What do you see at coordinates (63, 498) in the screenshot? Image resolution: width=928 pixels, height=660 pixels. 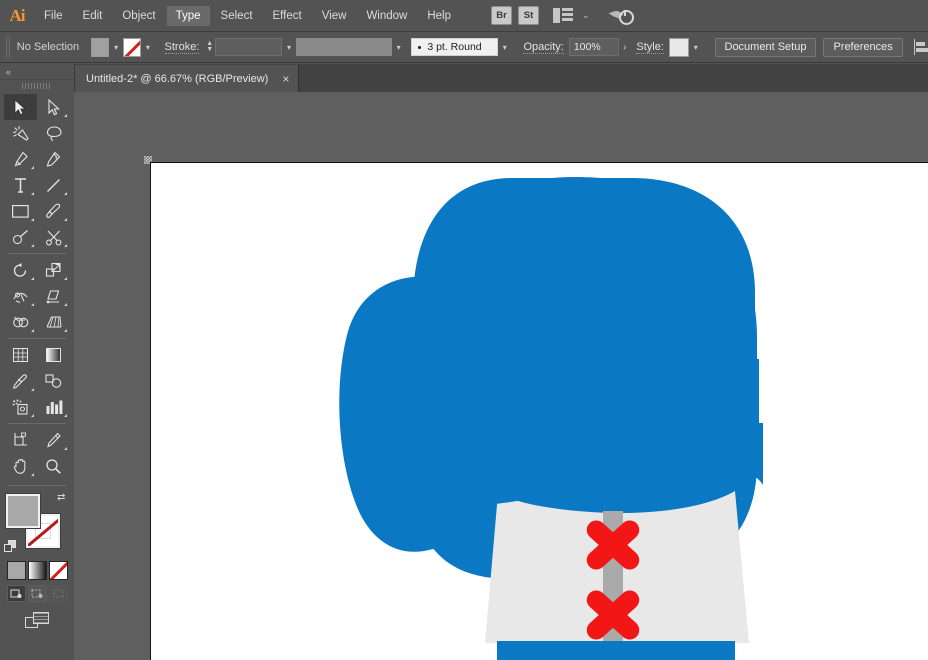 I see `swap-fill-stroke-icon: ⇄` at bounding box center [63, 498].